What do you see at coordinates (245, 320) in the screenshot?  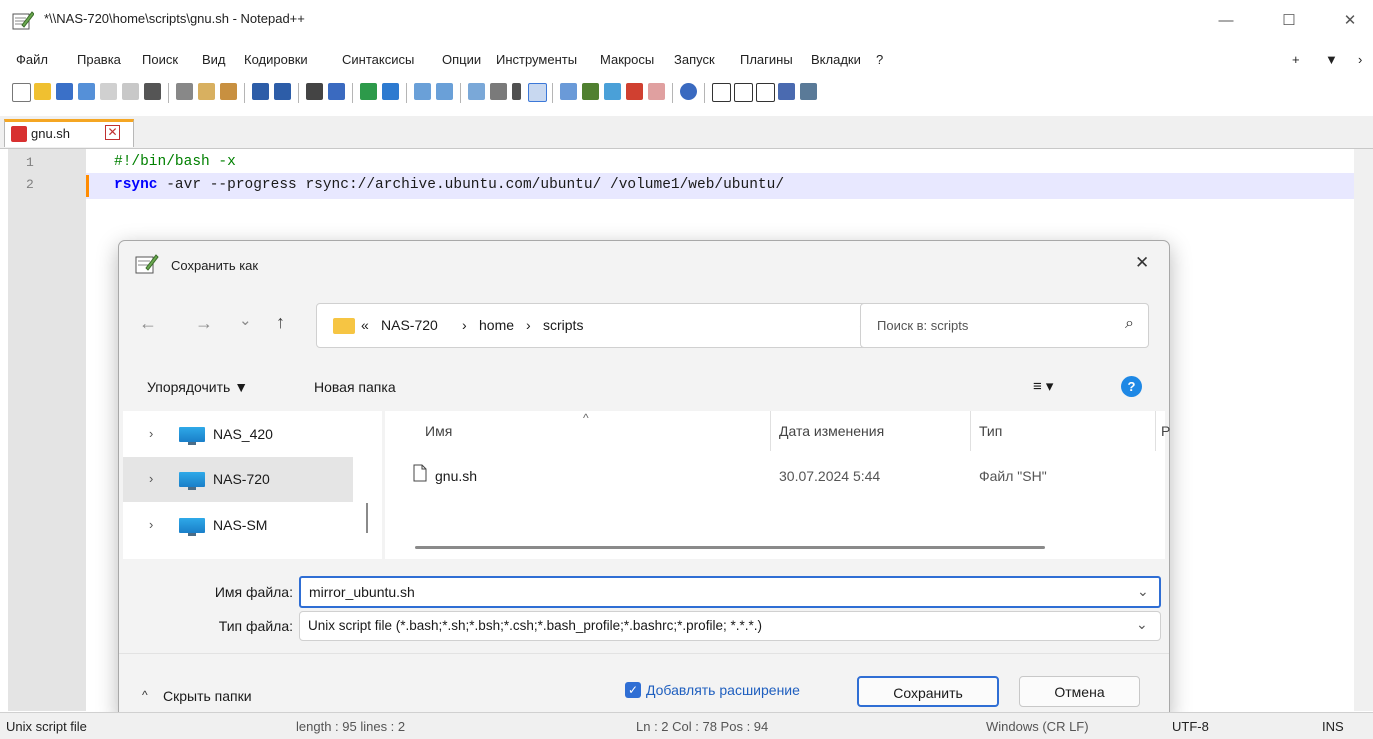 I see `recent-locations-button: ⌄` at bounding box center [245, 320].